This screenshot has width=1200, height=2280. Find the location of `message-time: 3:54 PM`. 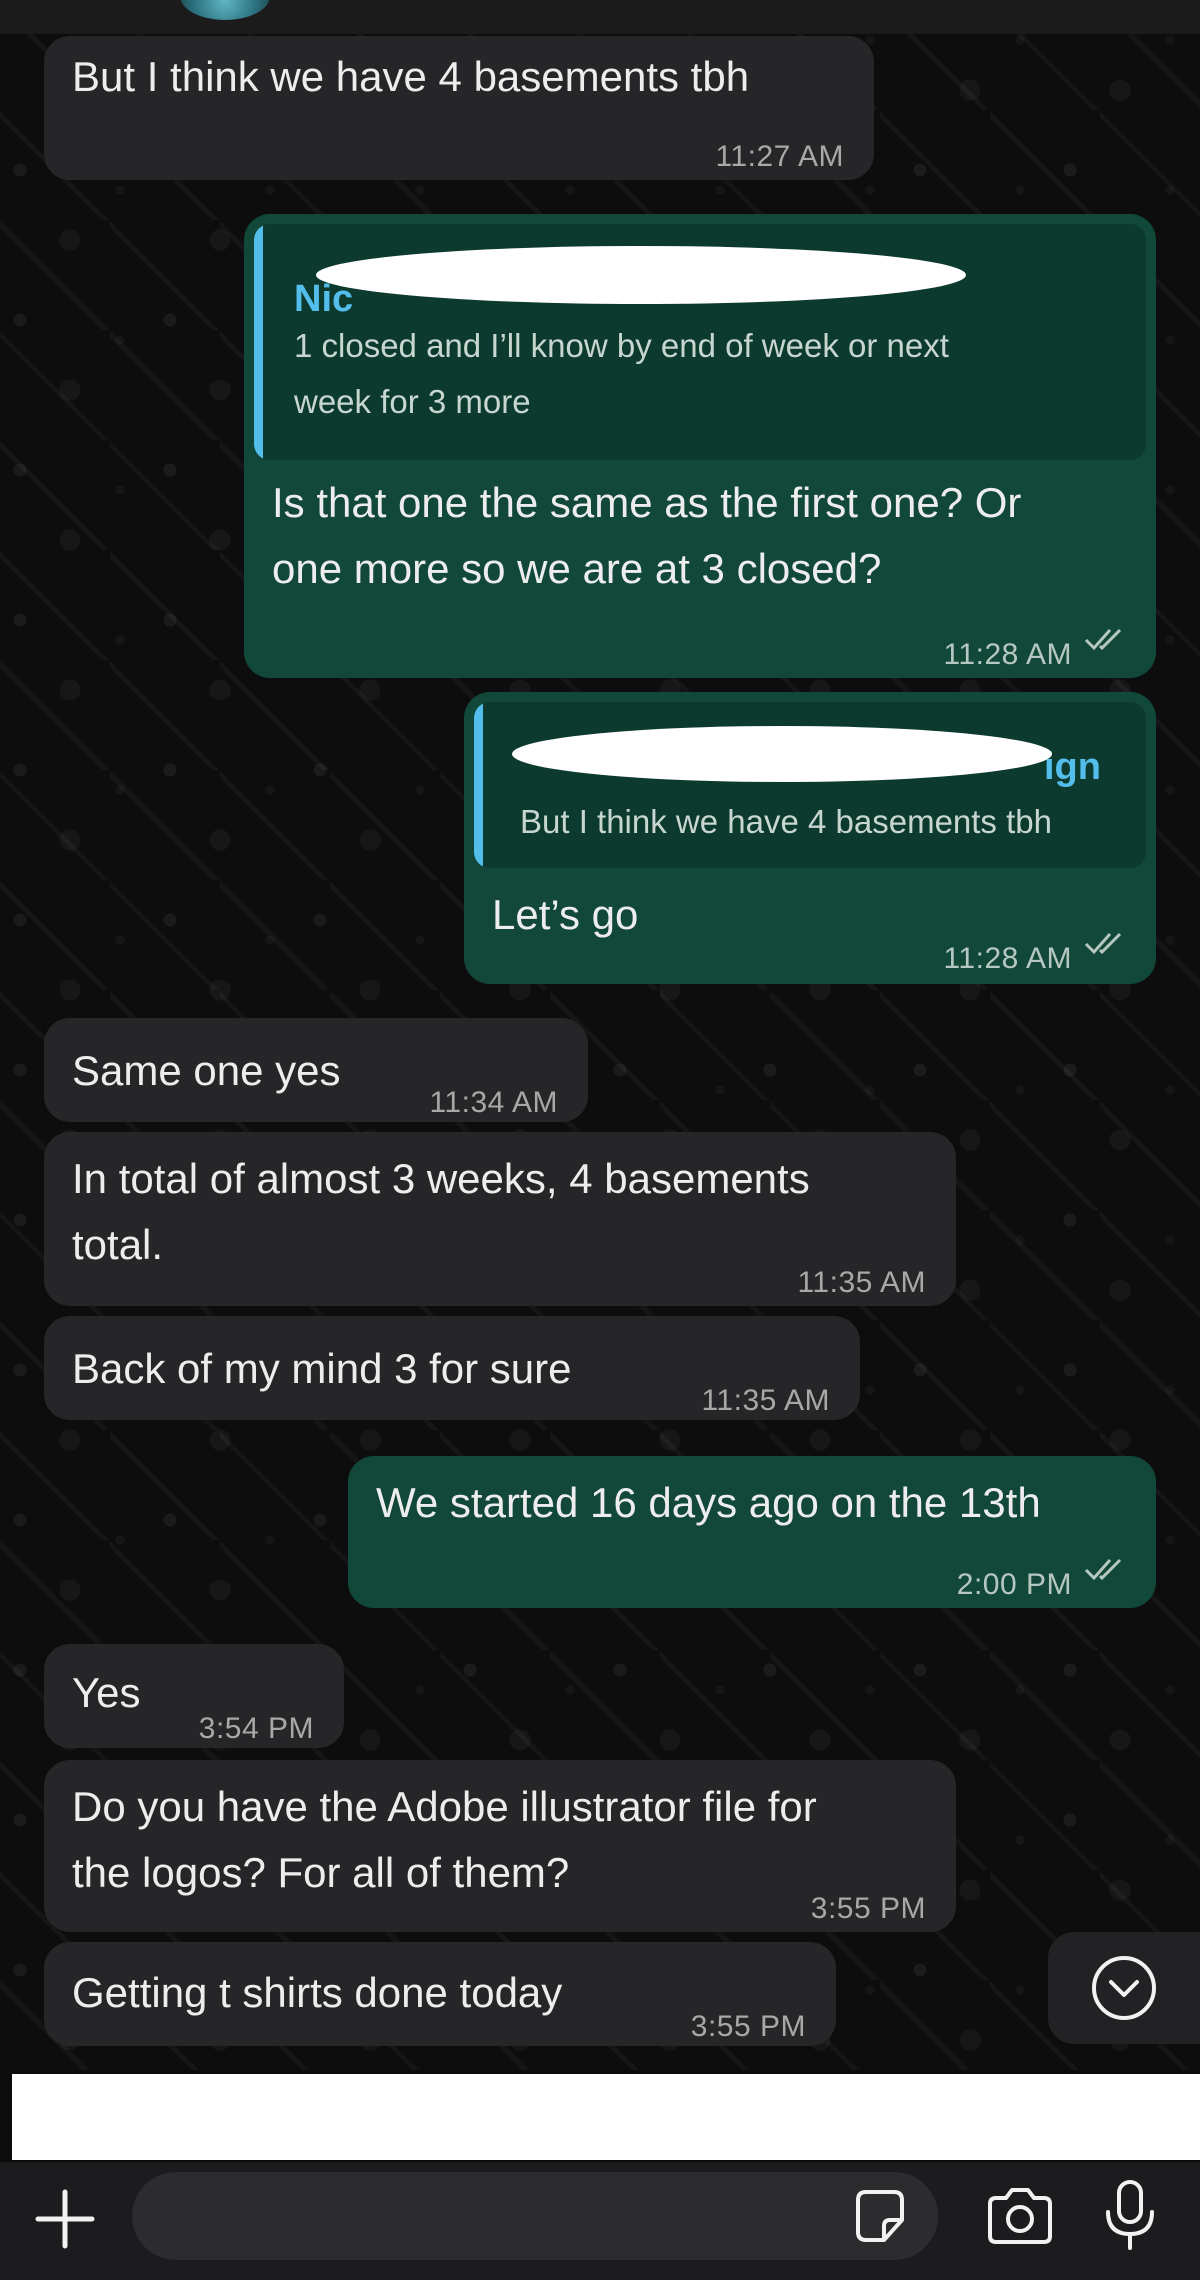

message-time: 3:54 PM is located at coordinates (256, 1728).